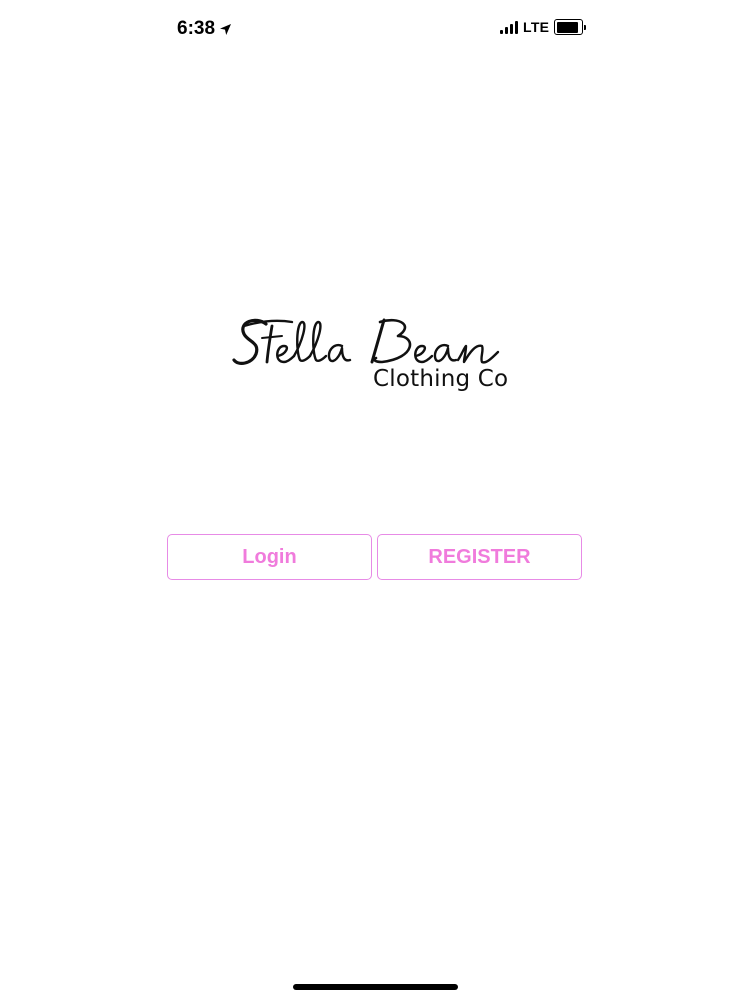  I want to click on status-bar-indicators: LTE, so click(543, 27).